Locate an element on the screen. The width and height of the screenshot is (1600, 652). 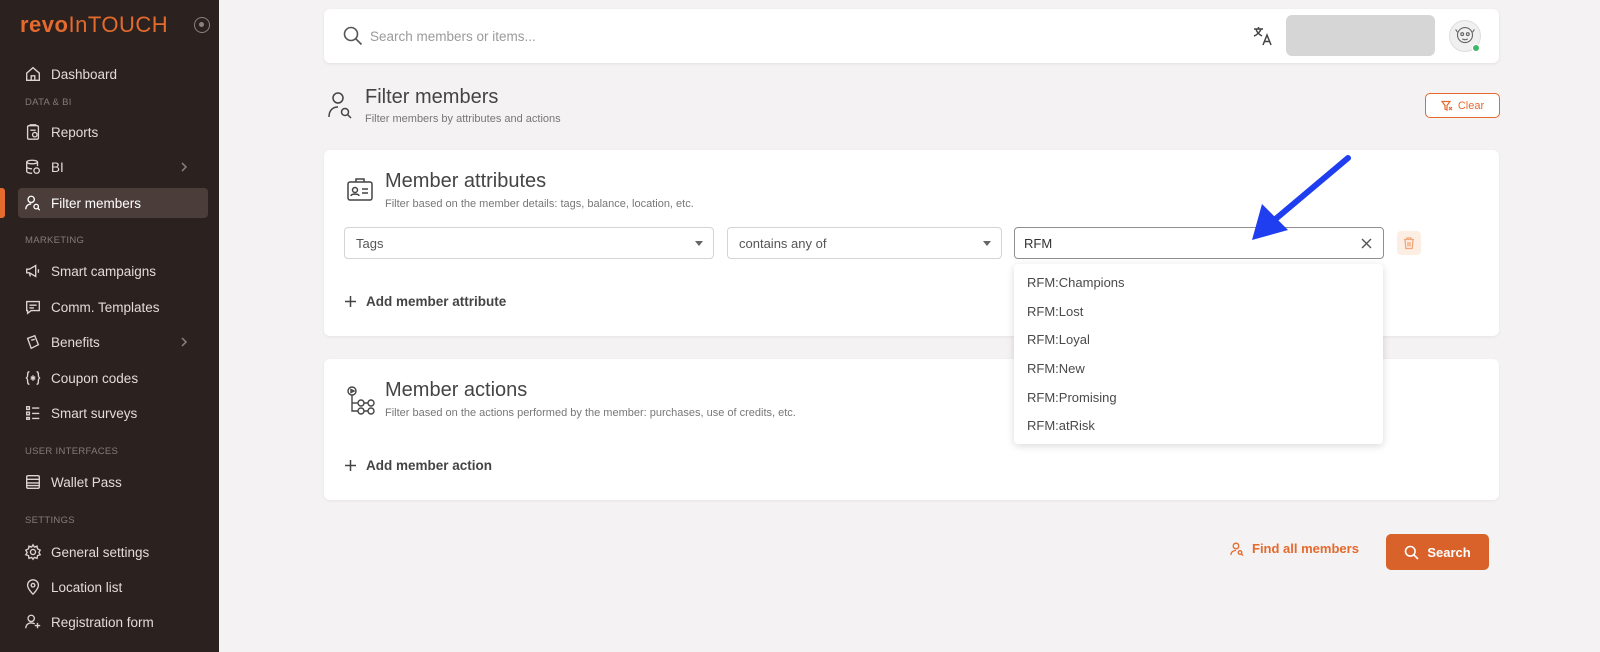
select-value: Tags is located at coordinates (370, 243).